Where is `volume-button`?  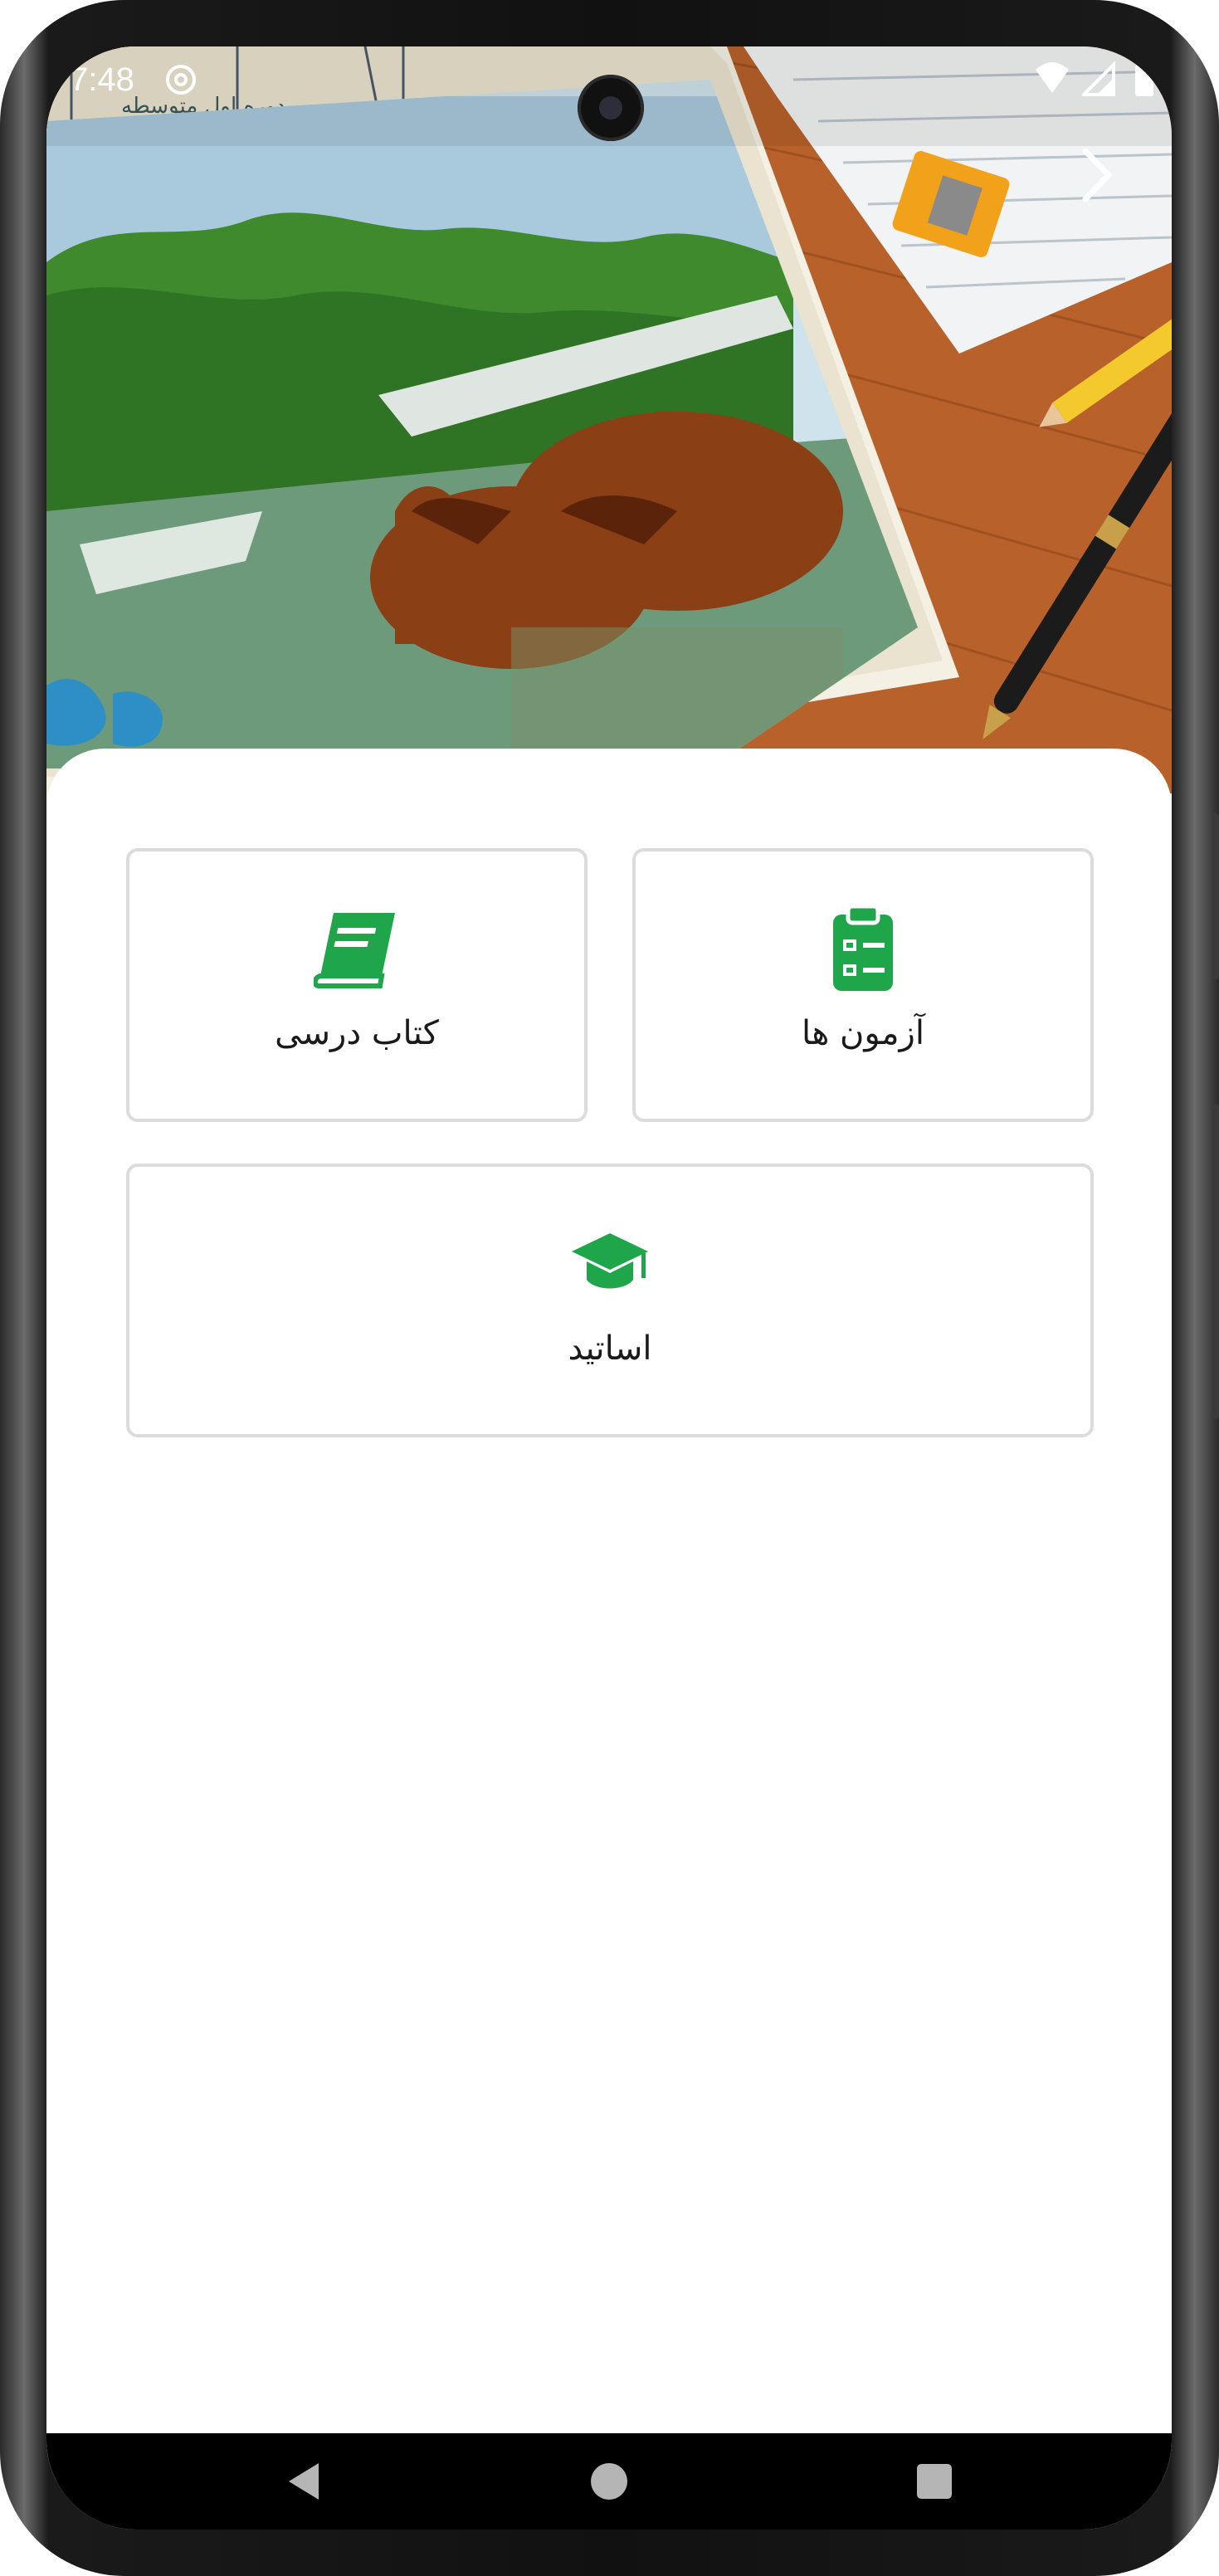 volume-button is located at coordinates (1216, 896).